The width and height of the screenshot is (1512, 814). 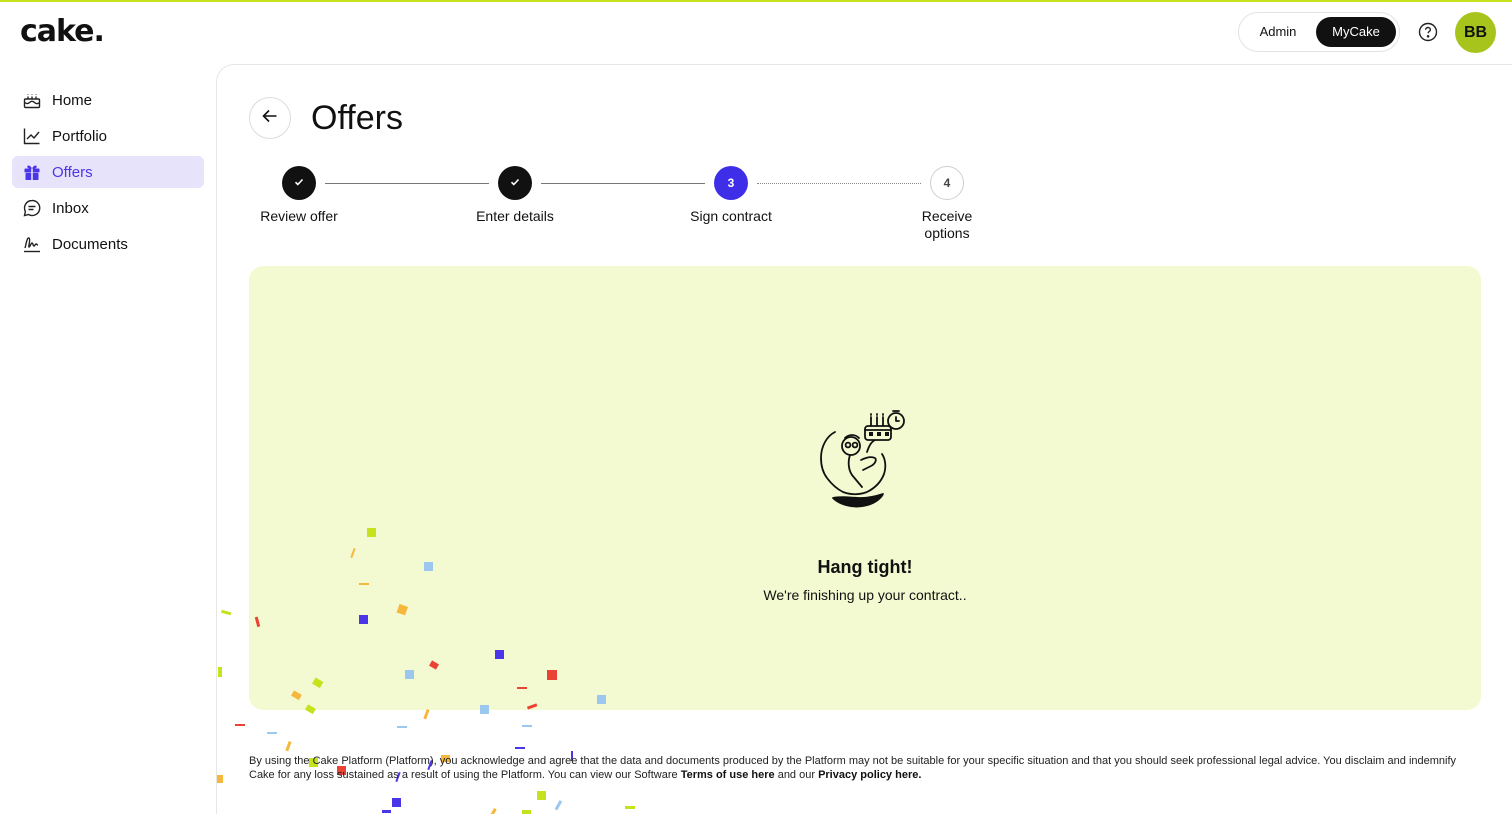 I want to click on arrow-left-icon, so click(x=270, y=118).